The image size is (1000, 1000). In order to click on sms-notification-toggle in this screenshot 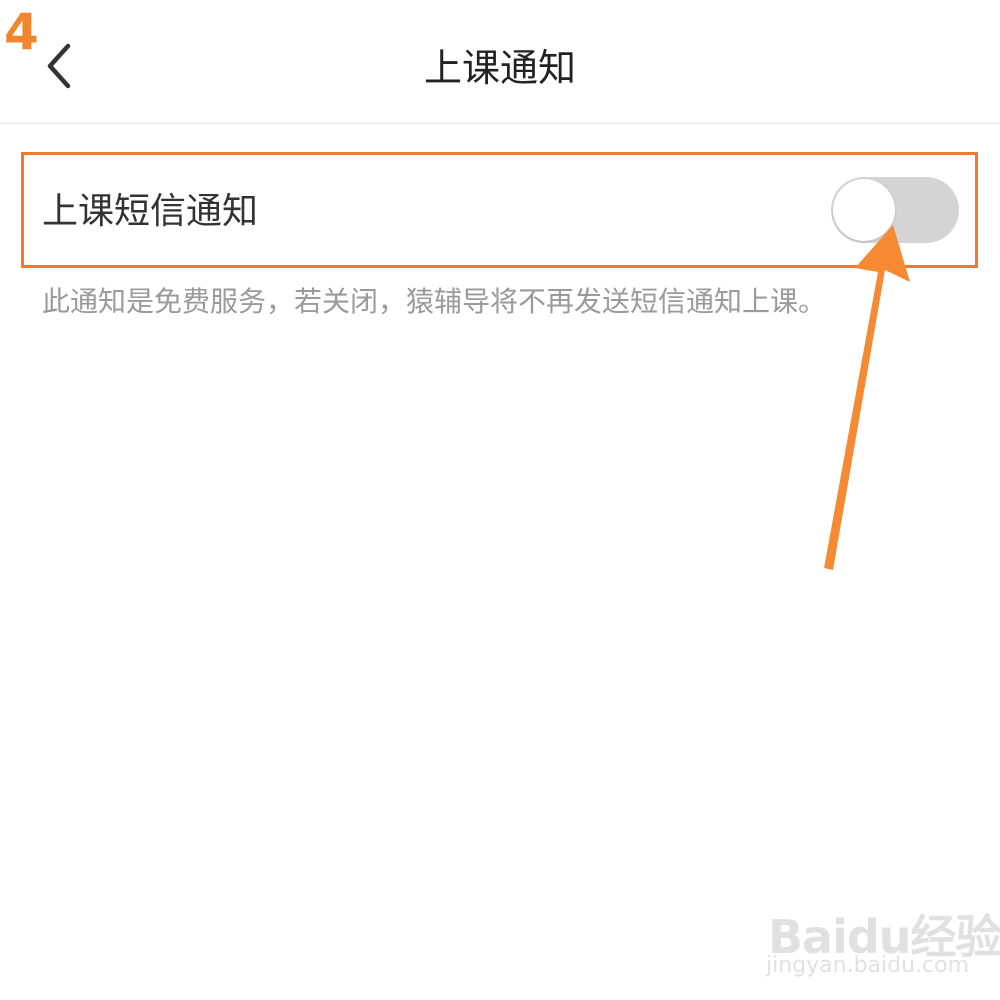, I will do `click(895, 210)`.